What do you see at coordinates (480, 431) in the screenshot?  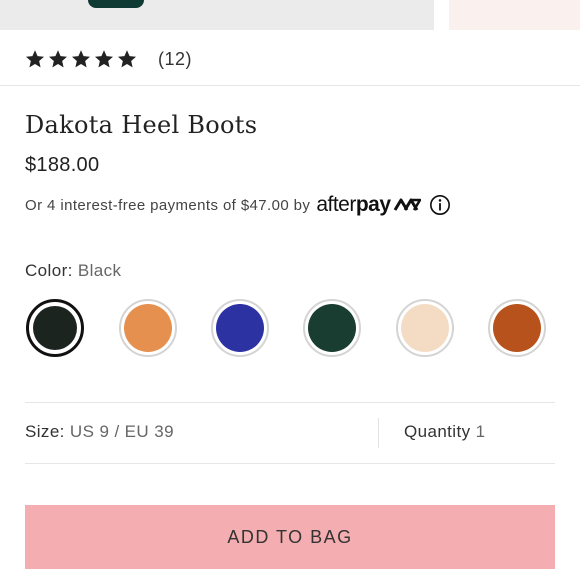 I see `quantity-value: 1` at bounding box center [480, 431].